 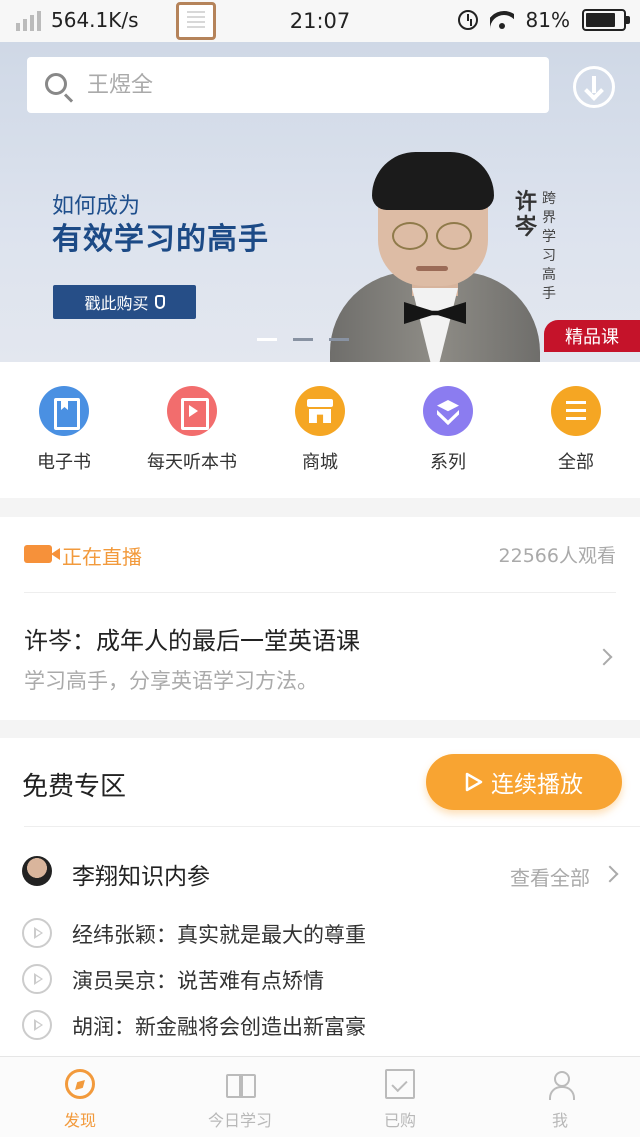 What do you see at coordinates (192, 462) in the screenshot?
I see `category-label: 每天听本书` at bounding box center [192, 462].